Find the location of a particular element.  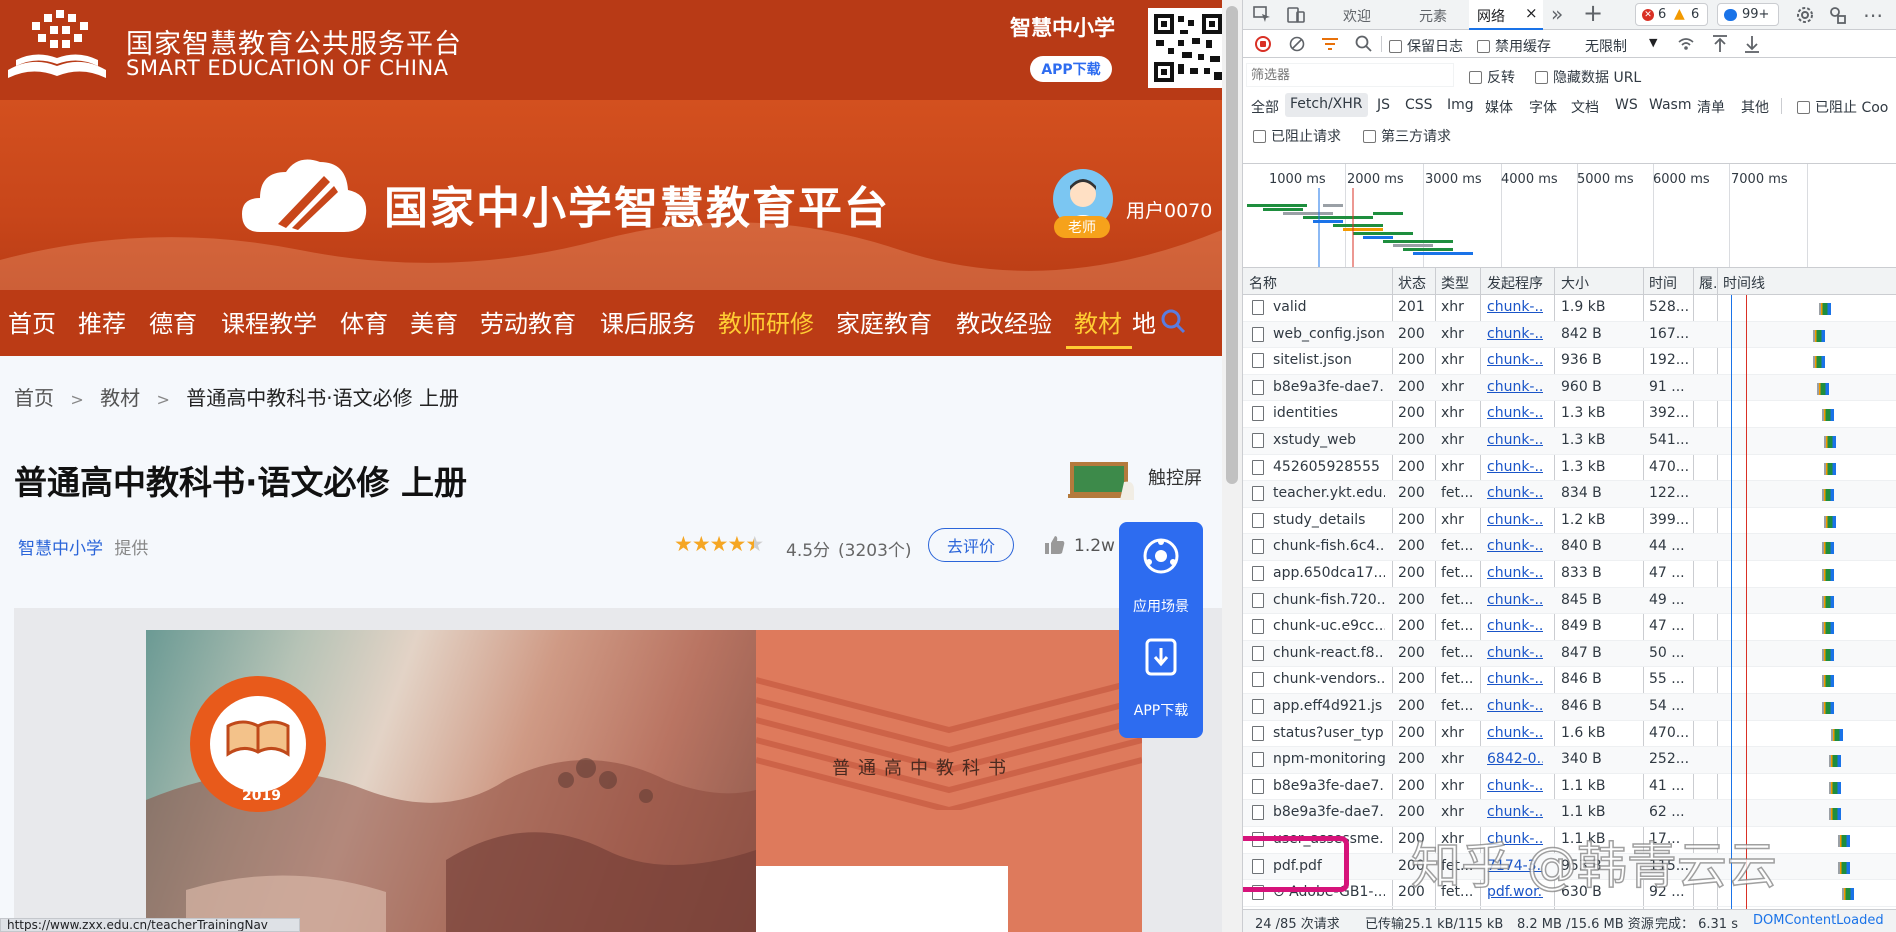

breadcrumb-home: 首页 is located at coordinates (34, 398).